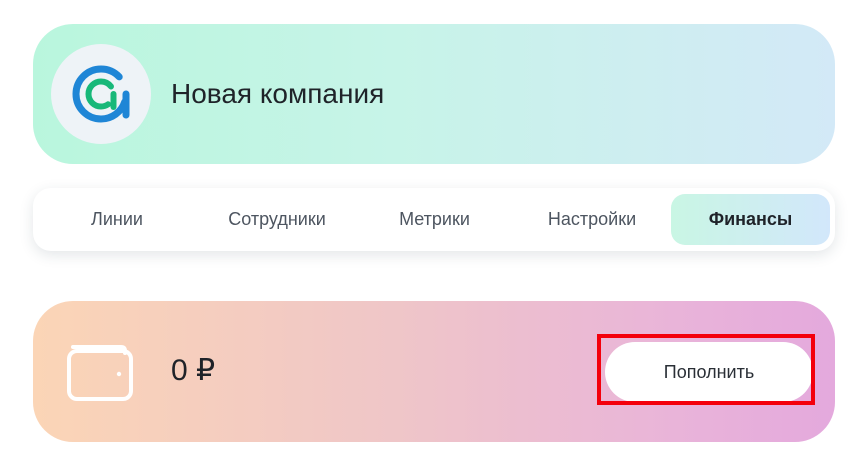 This screenshot has width=851, height=465. Describe the element at coordinates (117, 219) in the screenshot. I see `tab-lines: Линии` at that location.